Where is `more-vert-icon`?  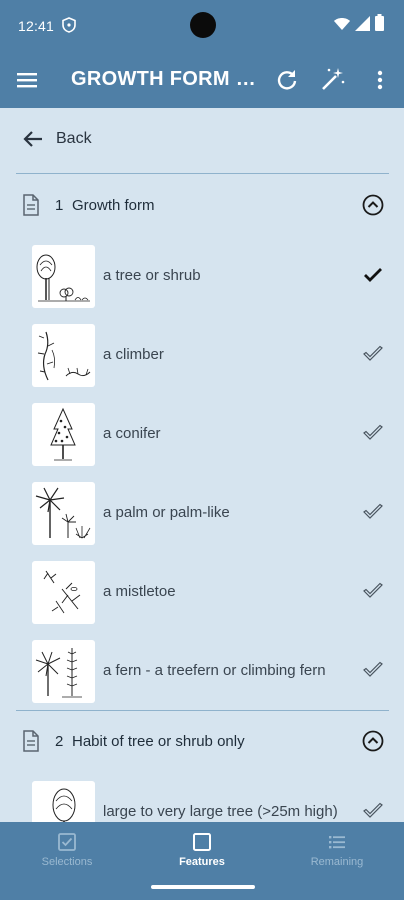 more-vert-icon is located at coordinates (380, 80).